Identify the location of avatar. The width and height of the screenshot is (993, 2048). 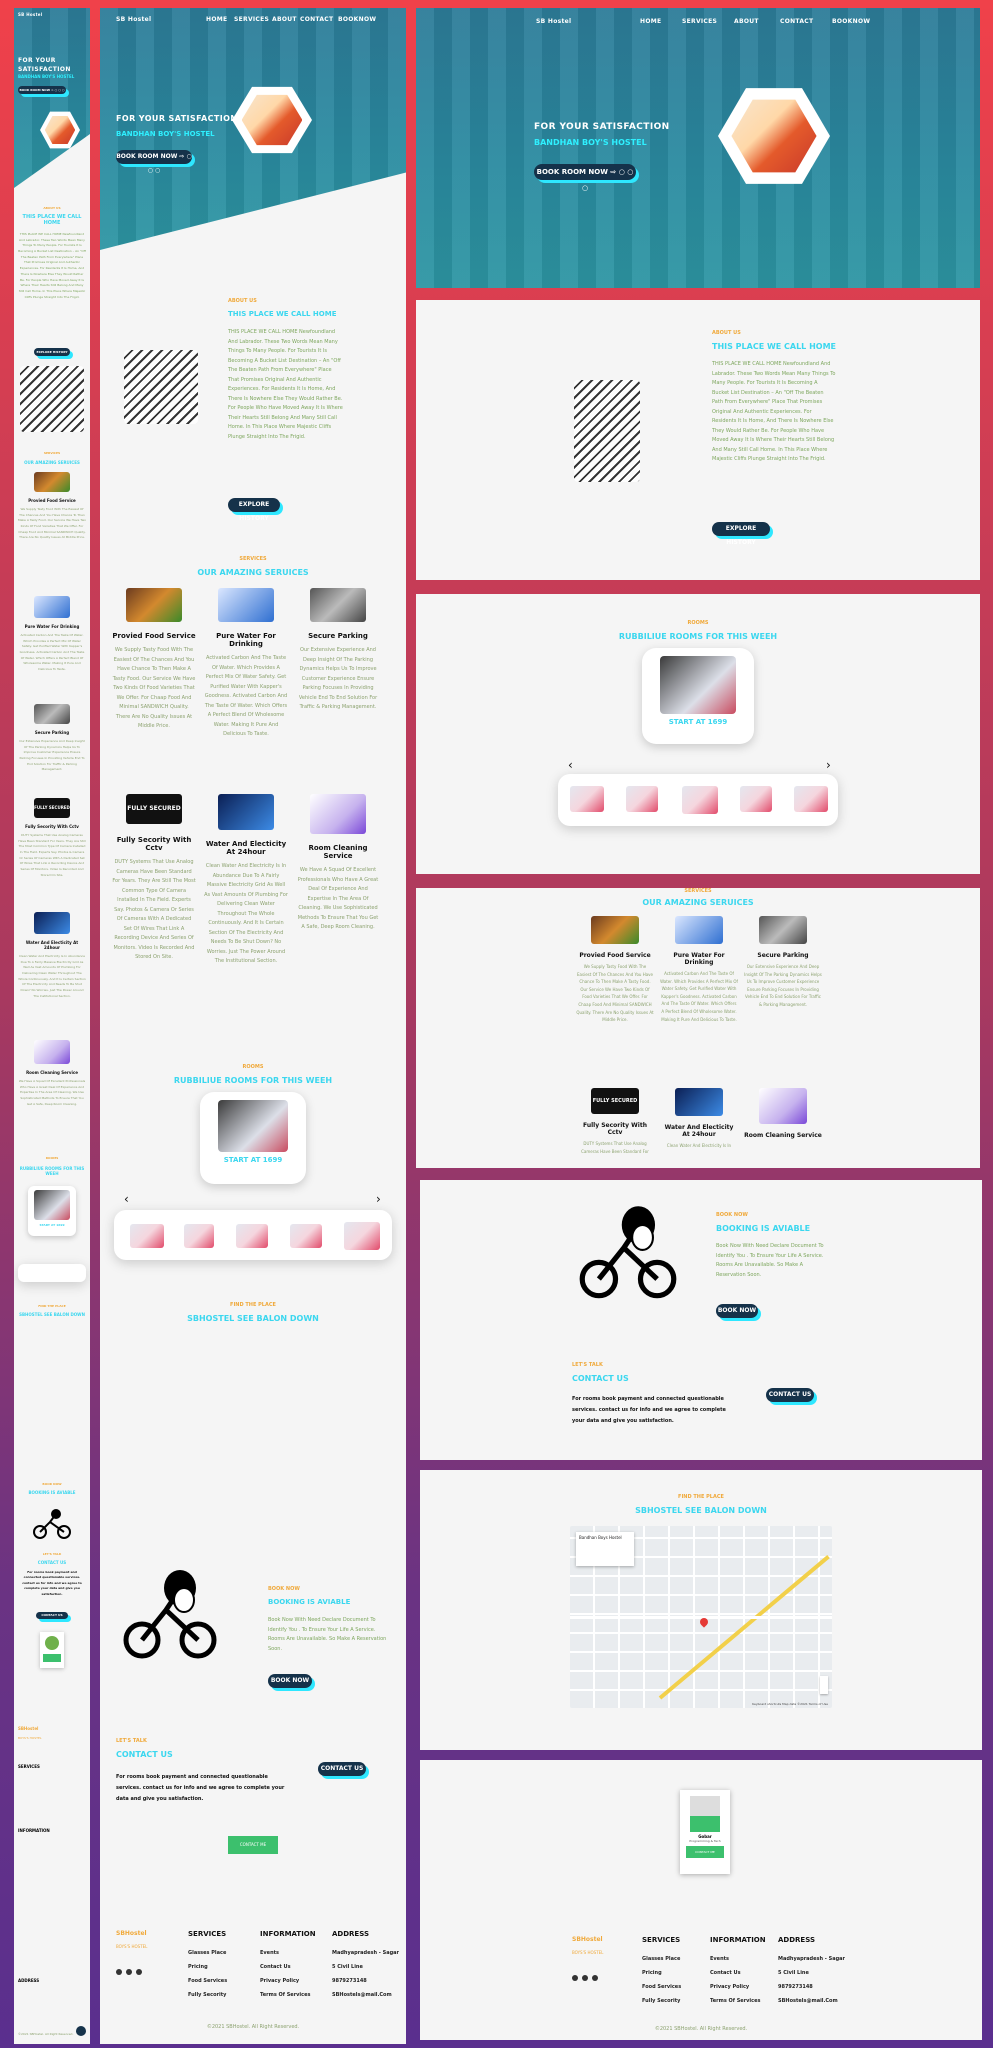
(705, 1814).